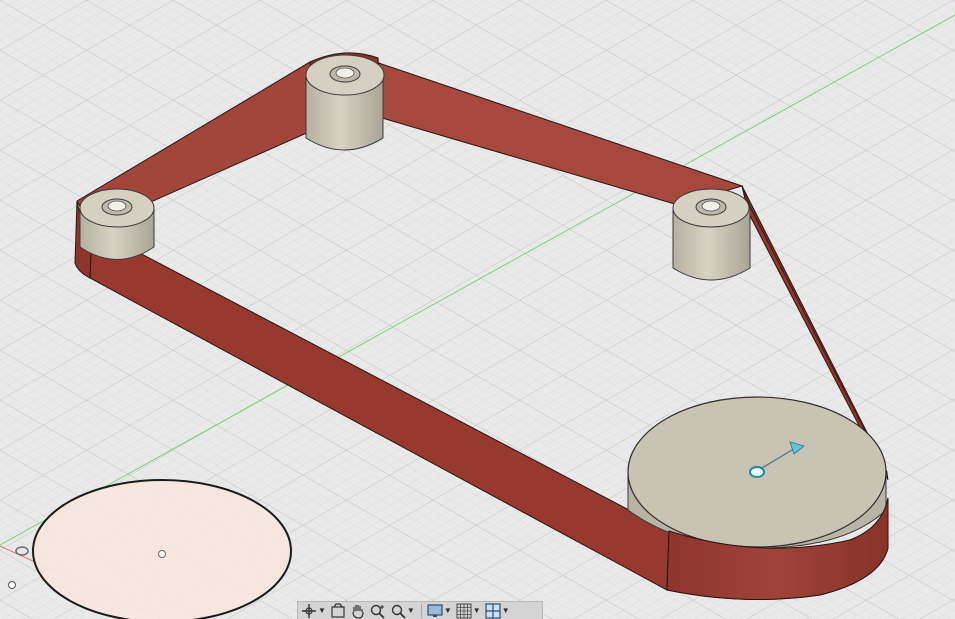 The image size is (955, 619). What do you see at coordinates (435, 610) in the screenshot?
I see `display-settings-icon` at bounding box center [435, 610].